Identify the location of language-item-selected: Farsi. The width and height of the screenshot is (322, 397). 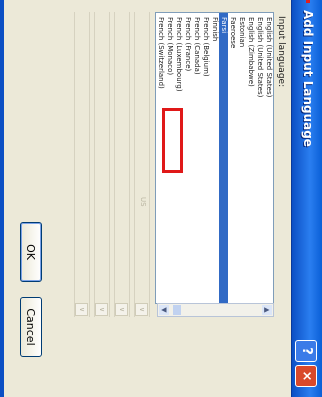
(223, 158).